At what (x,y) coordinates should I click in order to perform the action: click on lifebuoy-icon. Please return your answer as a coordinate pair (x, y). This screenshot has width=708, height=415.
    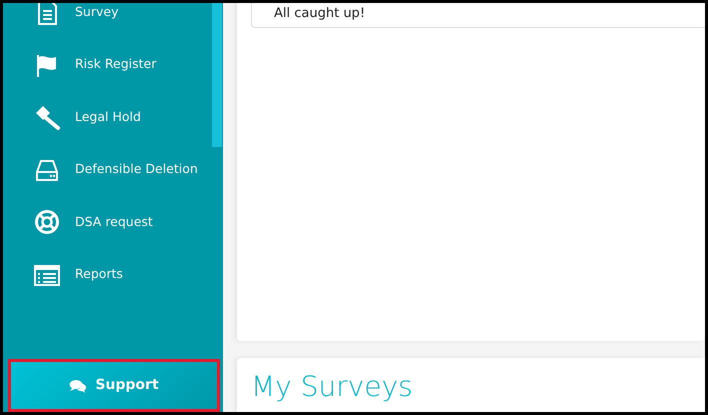
    Looking at the image, I should click on (47, 222).